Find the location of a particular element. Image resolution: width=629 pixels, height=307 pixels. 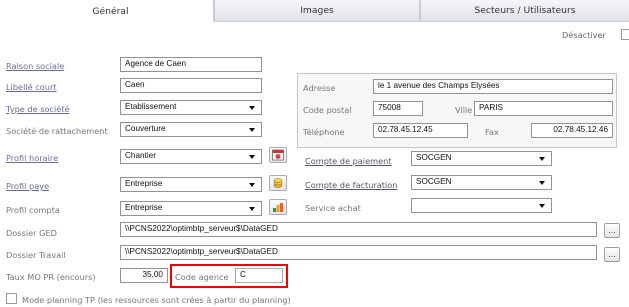

telephone-input: 02.78.45.12.45 is located at coordinates (420, 130).